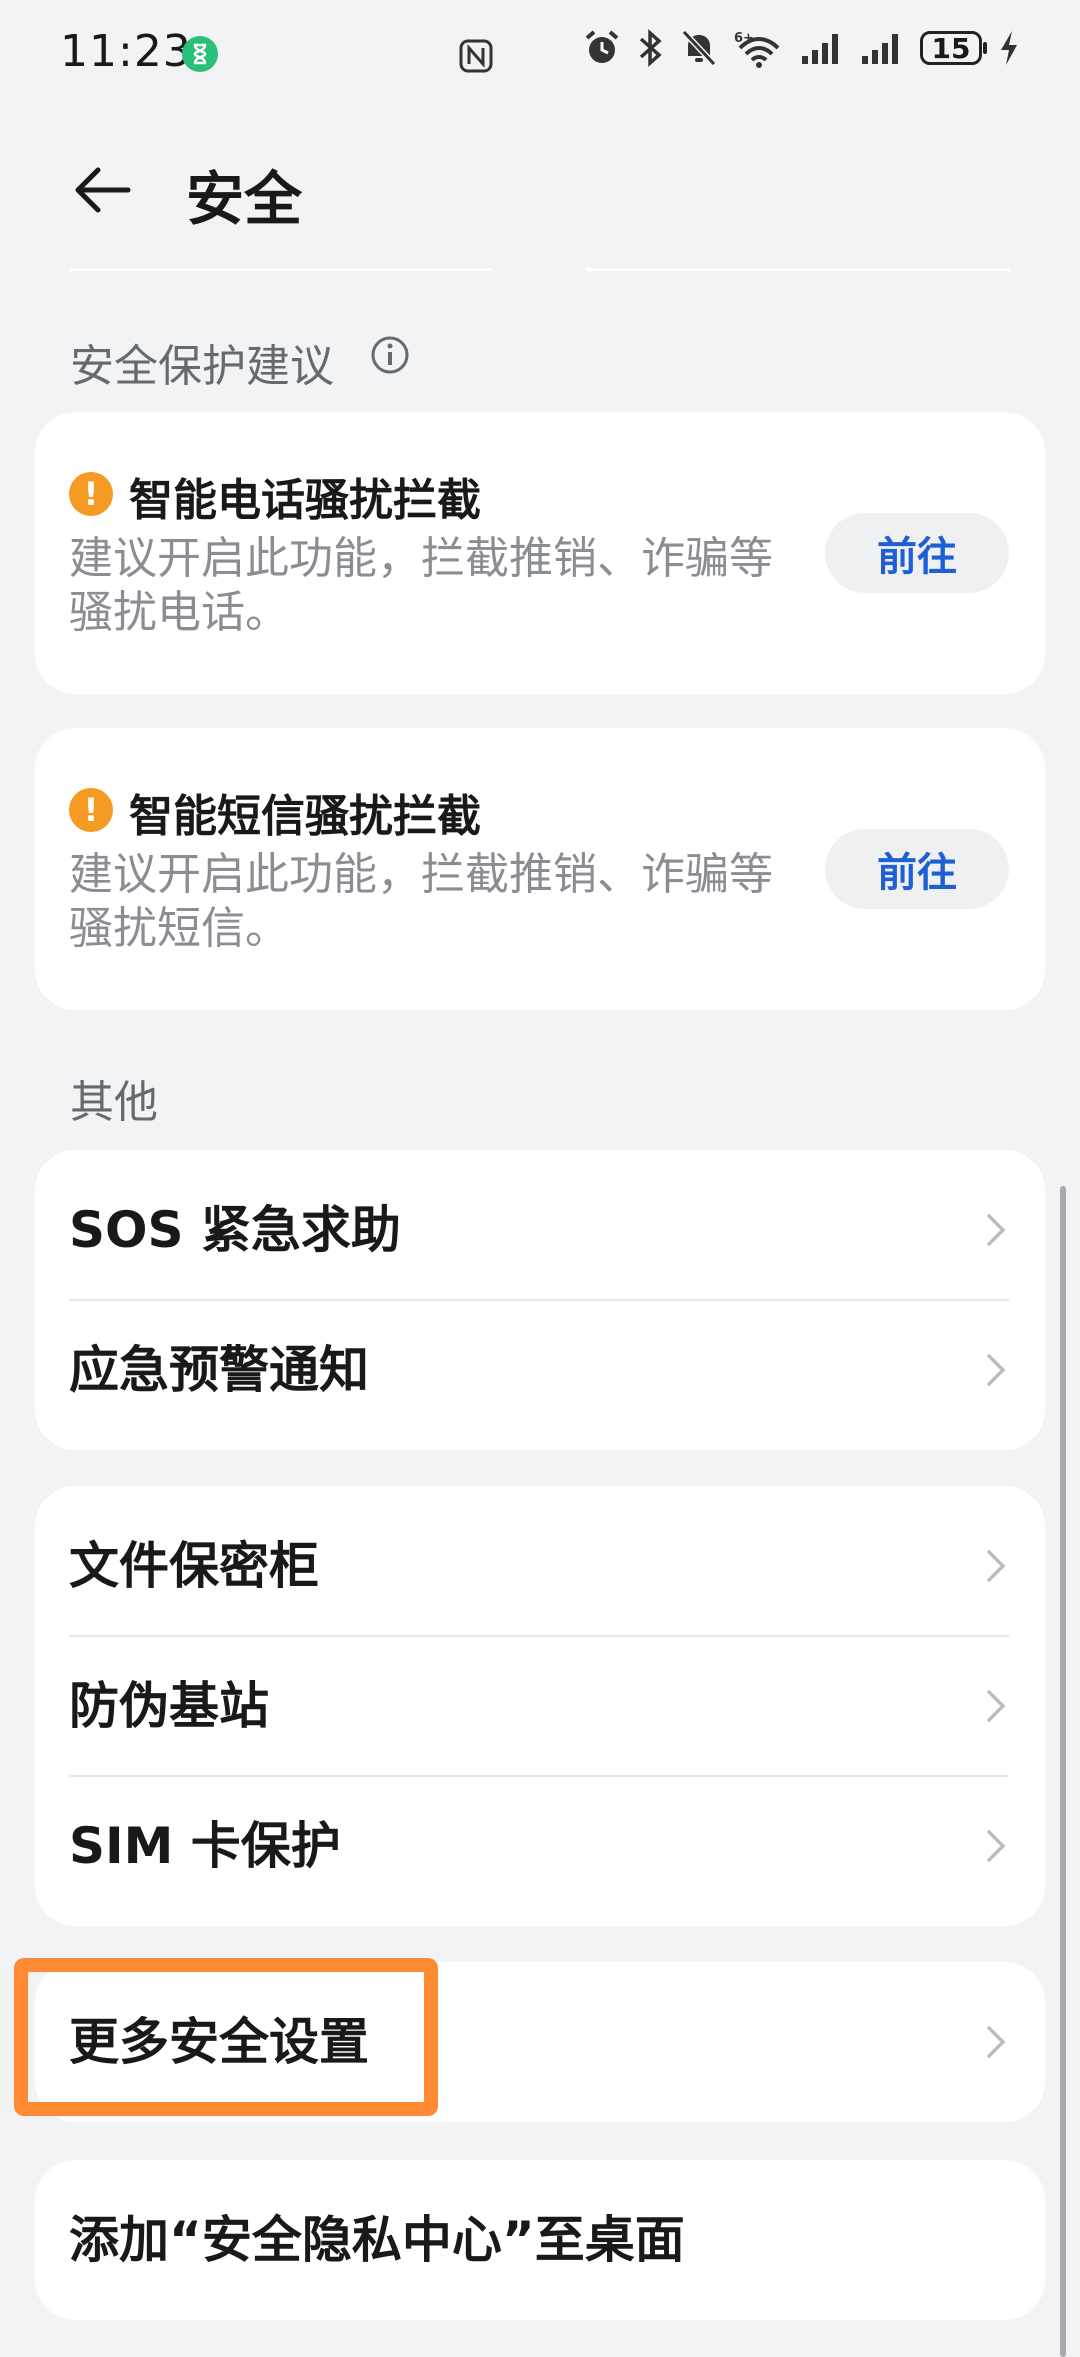 This screenshot has width=1080, height=2357. I want to click on status-bar: 11:23 6+ 15, so click(540, 55).